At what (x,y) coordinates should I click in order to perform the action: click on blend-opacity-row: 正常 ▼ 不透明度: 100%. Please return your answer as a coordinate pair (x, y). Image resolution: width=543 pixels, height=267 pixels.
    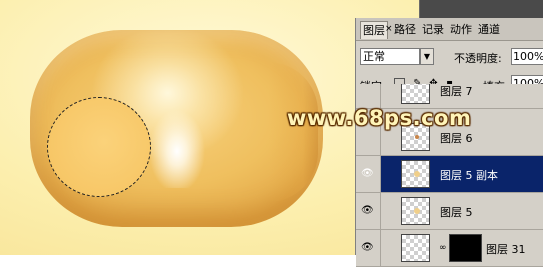
    Looking at the image, I should click on (449, 55).